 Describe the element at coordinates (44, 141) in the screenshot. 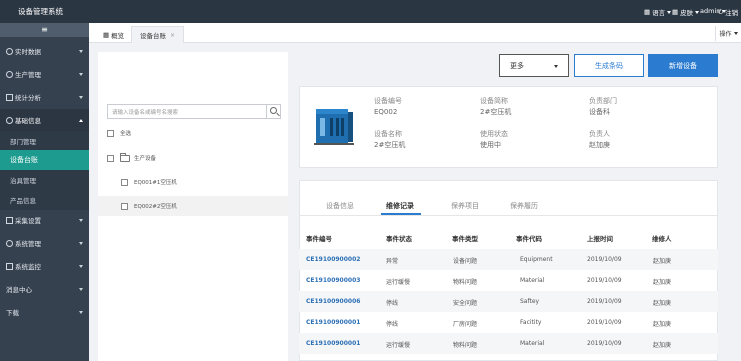

I see `sidebar-subitem-departments: 部门管理` at that location.